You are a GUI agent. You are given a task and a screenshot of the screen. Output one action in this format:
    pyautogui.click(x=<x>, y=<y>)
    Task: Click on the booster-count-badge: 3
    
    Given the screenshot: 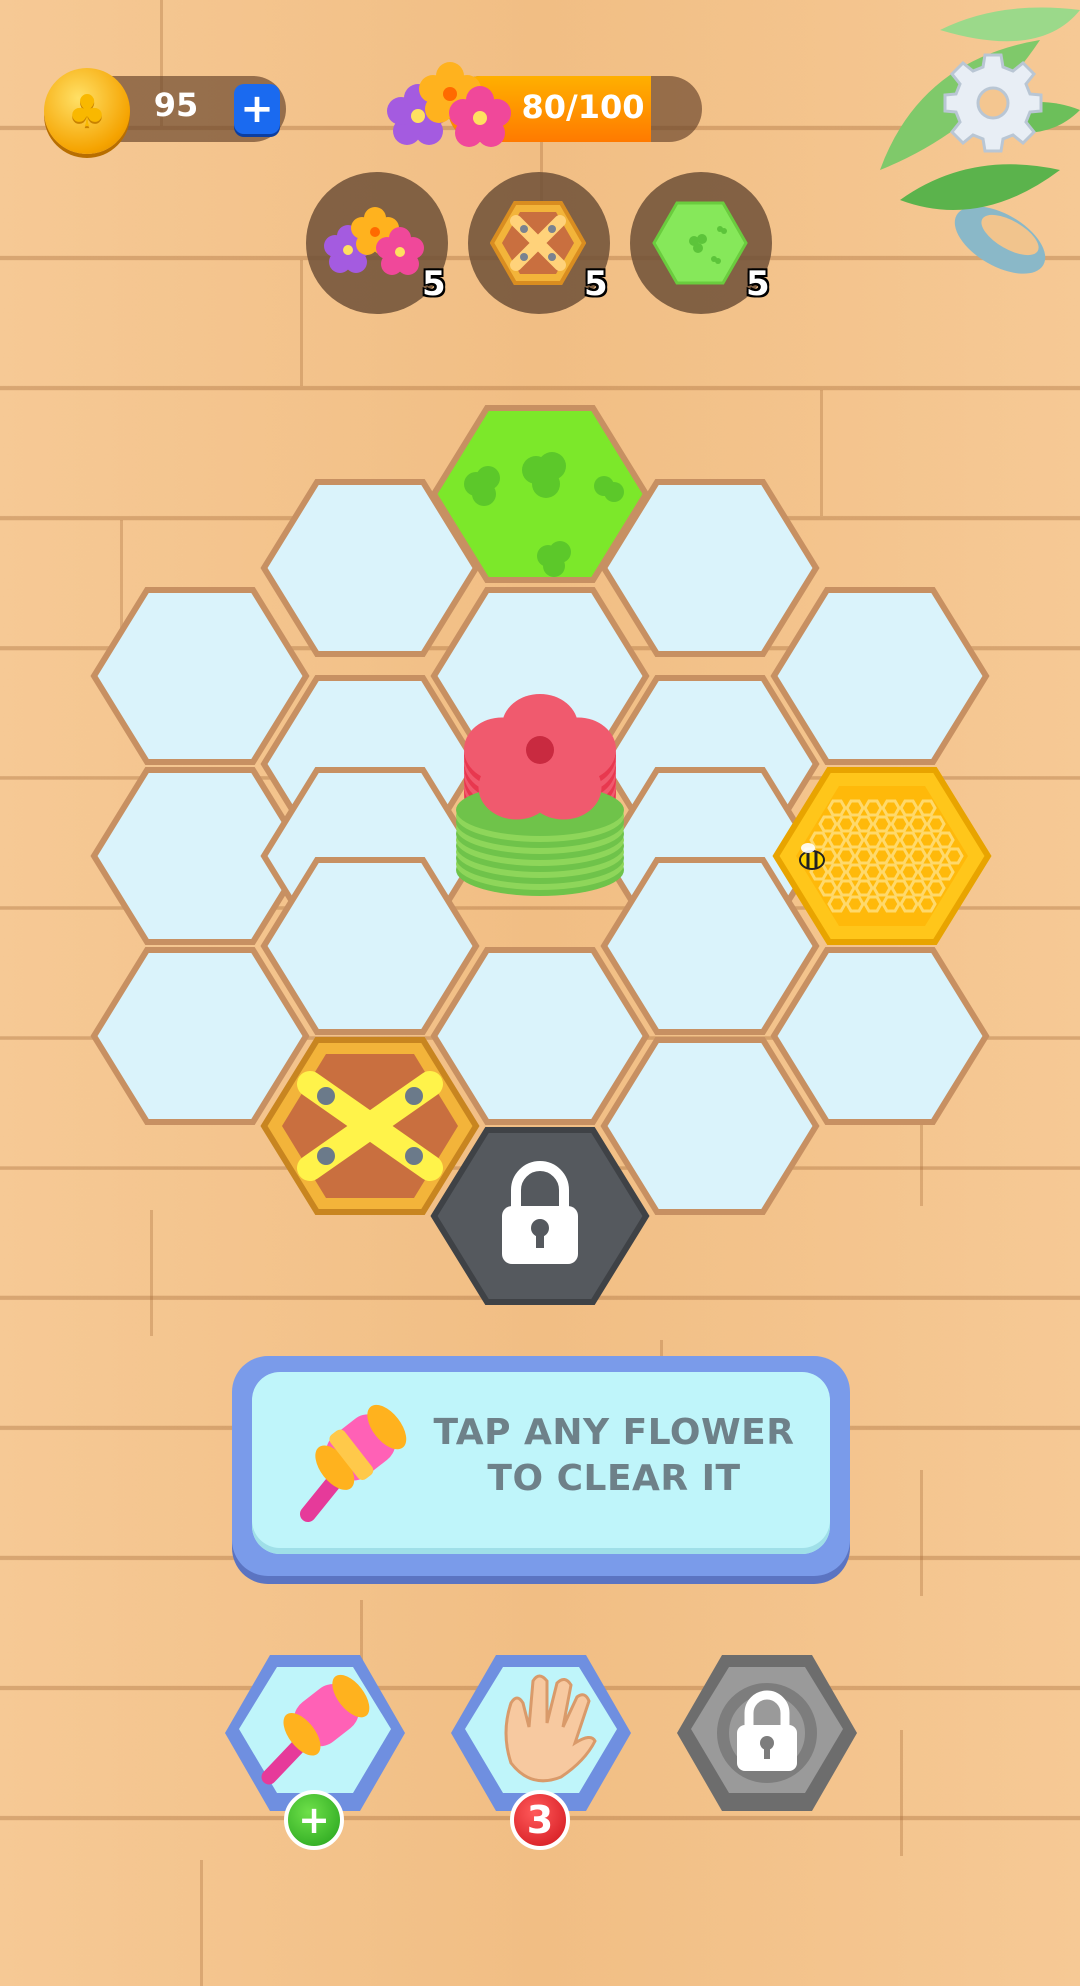 What is the action you would take?
    pyautogui.click(x=540, y=1820)
    